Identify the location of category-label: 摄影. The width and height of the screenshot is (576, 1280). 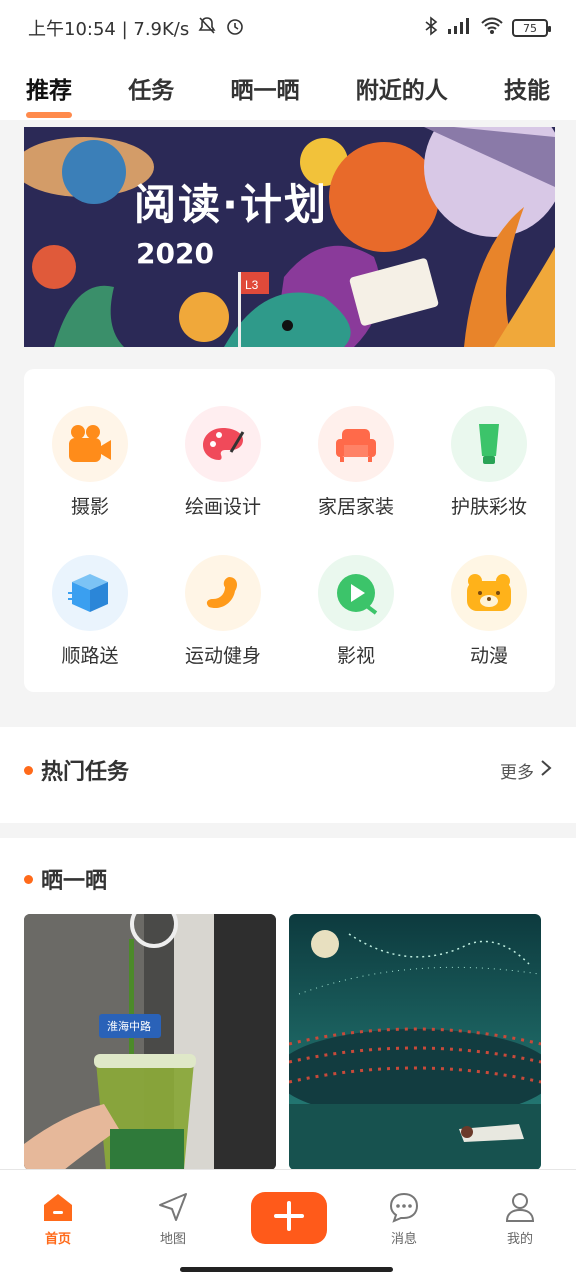
(89, 507).